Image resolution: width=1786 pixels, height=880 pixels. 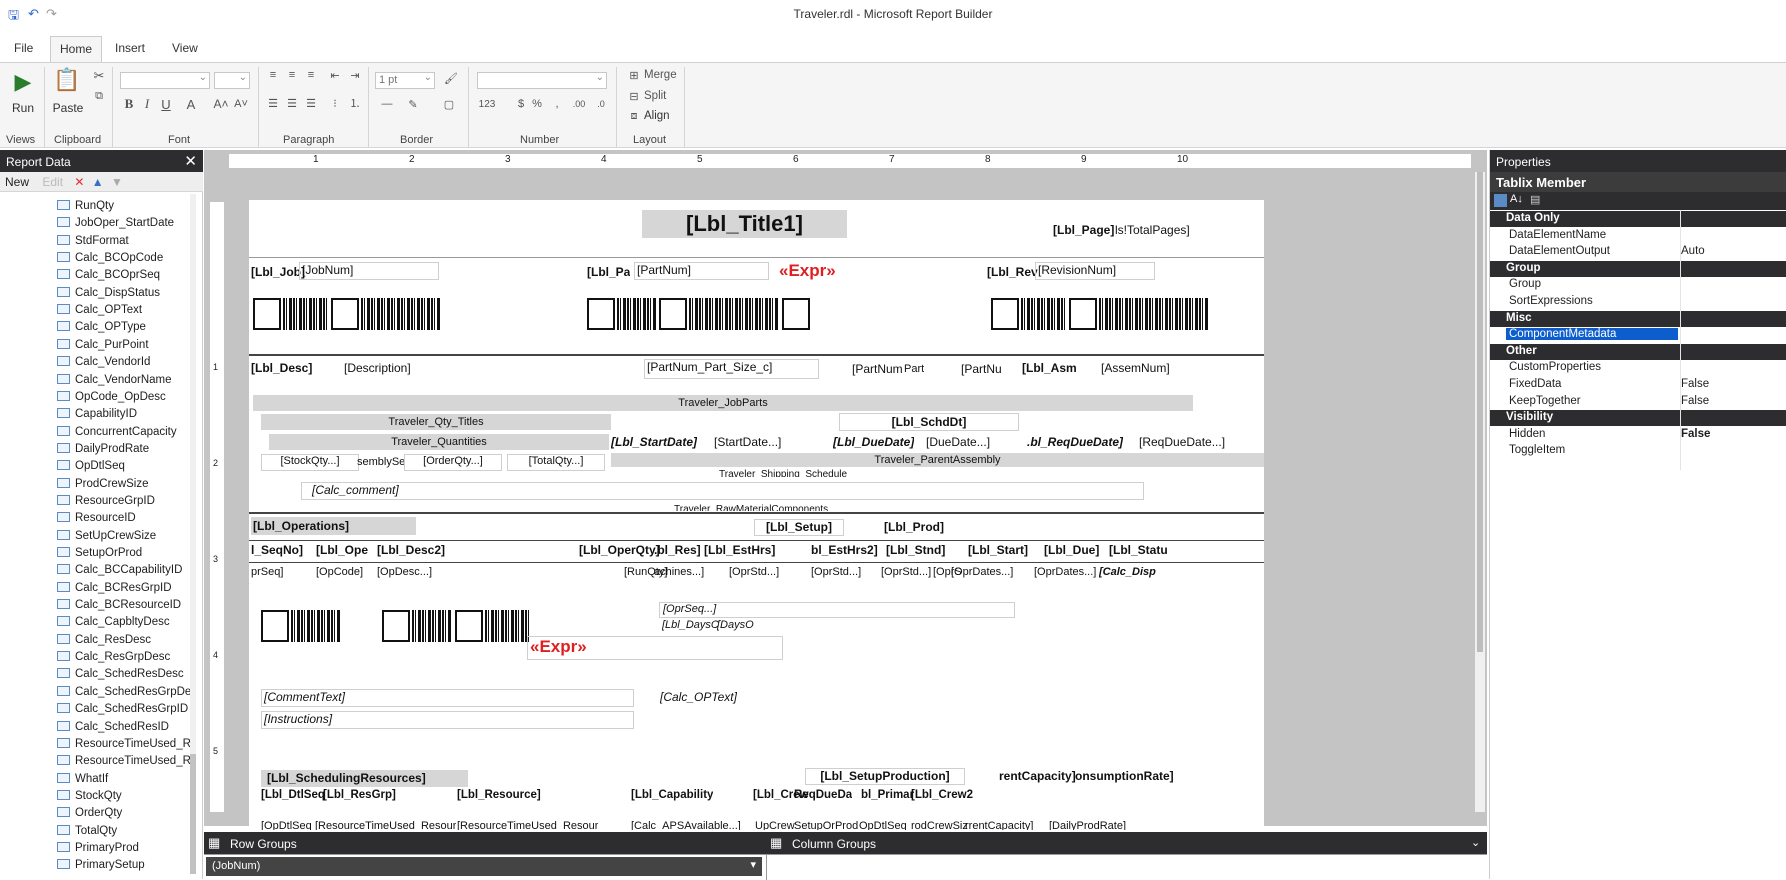 I want to click on op-header-cell: [Lbl_Statu, so click(x=1138, y=550).